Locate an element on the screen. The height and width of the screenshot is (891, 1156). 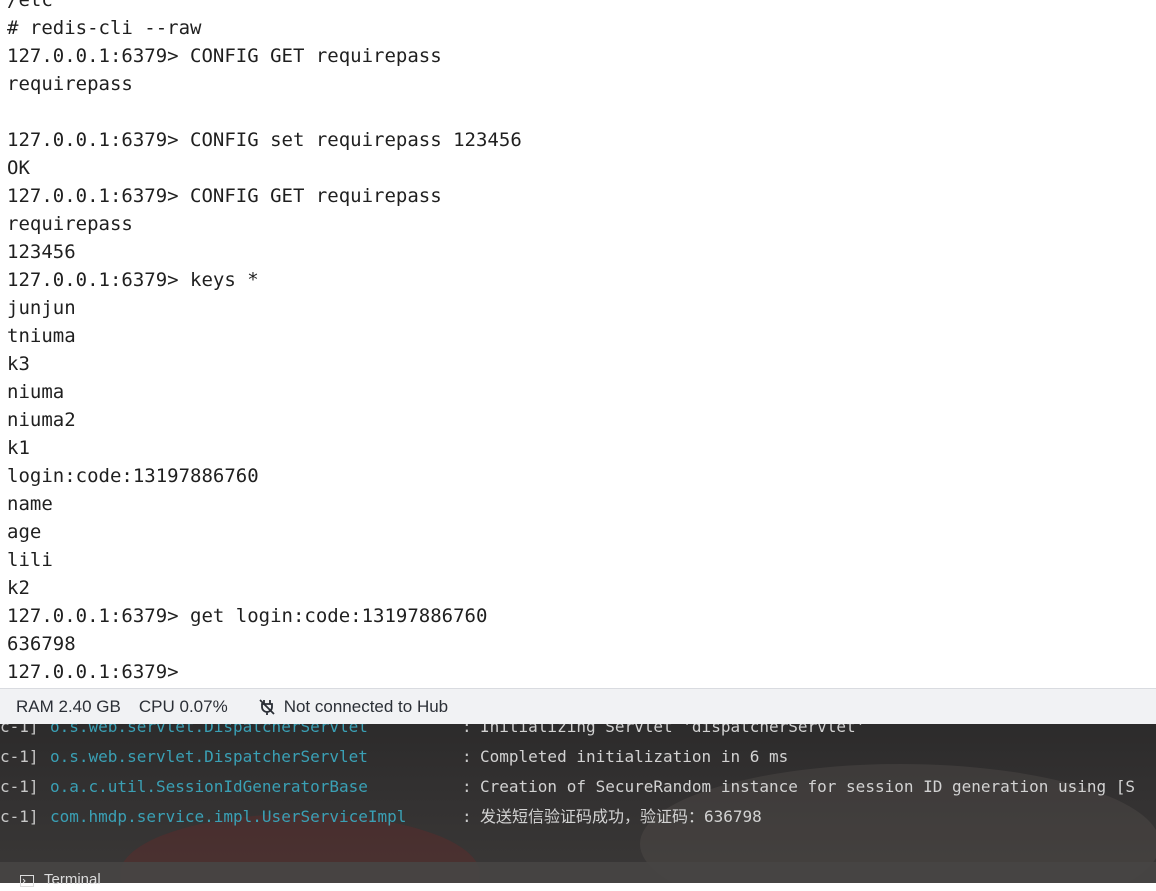
cpu-usage: CPU 0.07% is located at coordinates (183, 706).